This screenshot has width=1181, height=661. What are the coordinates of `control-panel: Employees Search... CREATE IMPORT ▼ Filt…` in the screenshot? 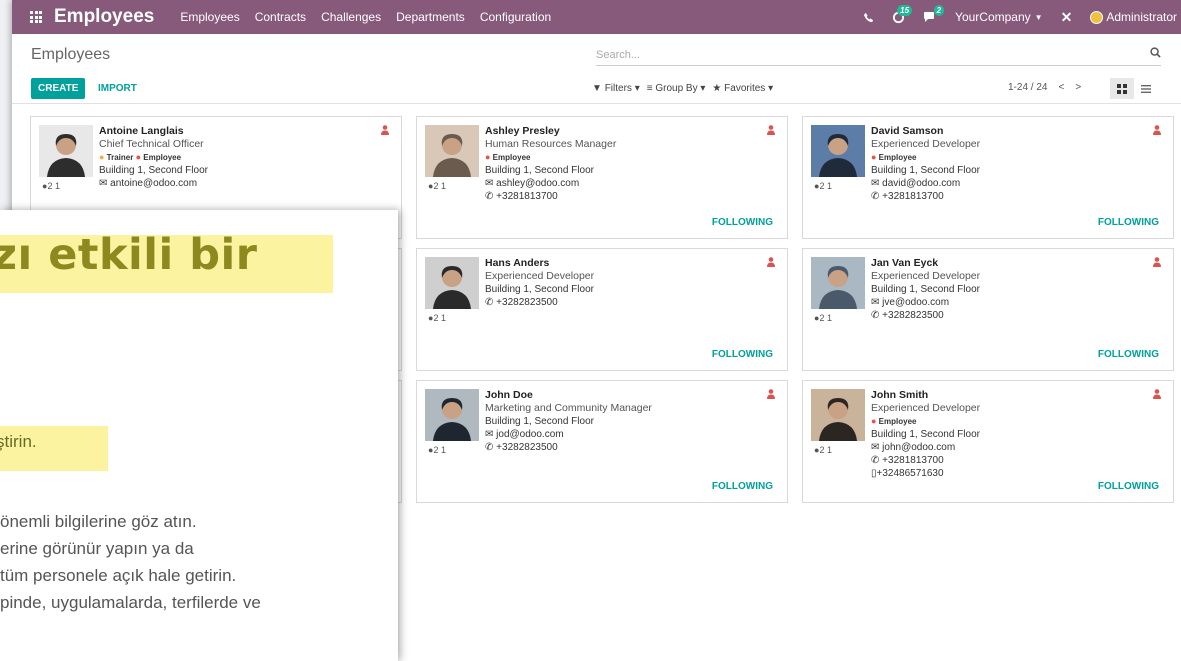 It's located at (596, 69).